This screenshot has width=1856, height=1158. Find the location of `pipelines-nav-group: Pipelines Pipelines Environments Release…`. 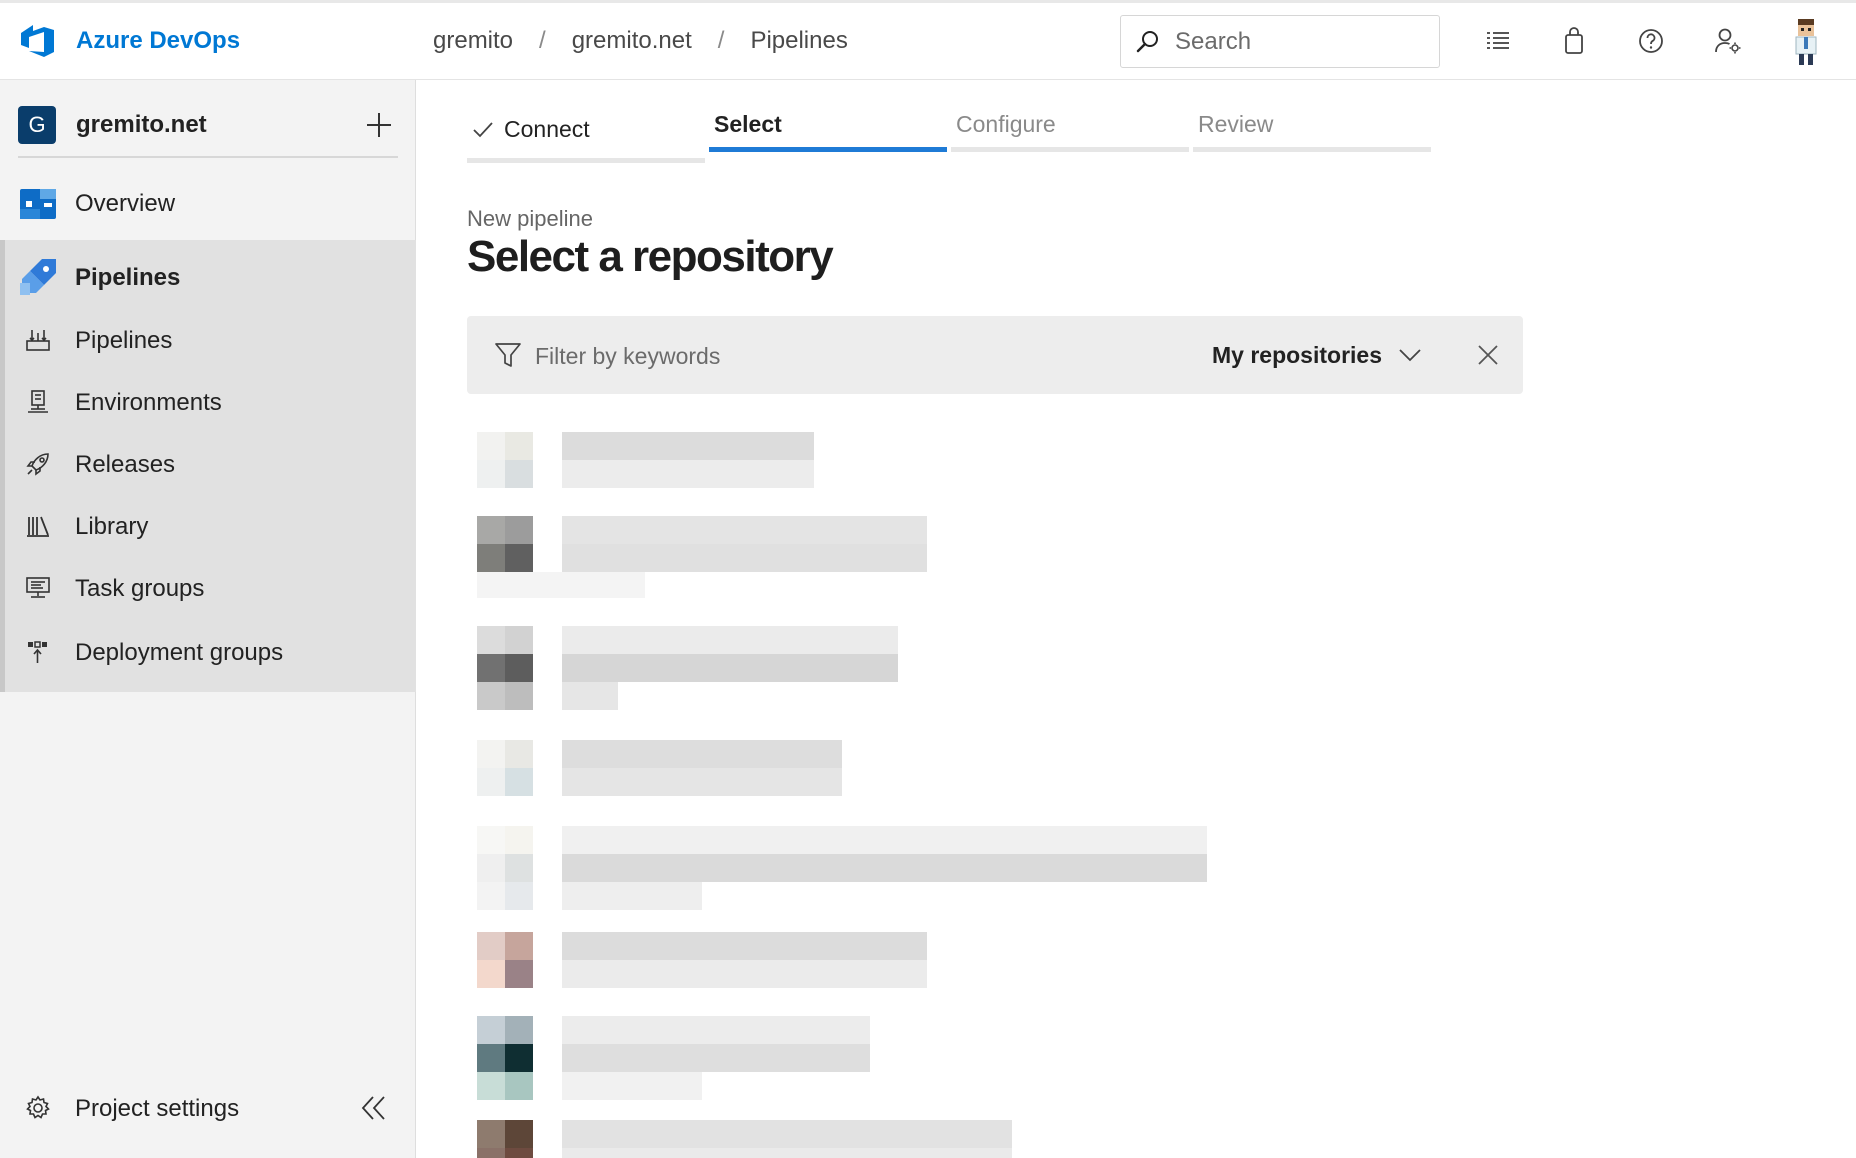

pipelines-nav-group: Pipelines Pipelines Environments Release… is located at coordinates (208, 466).